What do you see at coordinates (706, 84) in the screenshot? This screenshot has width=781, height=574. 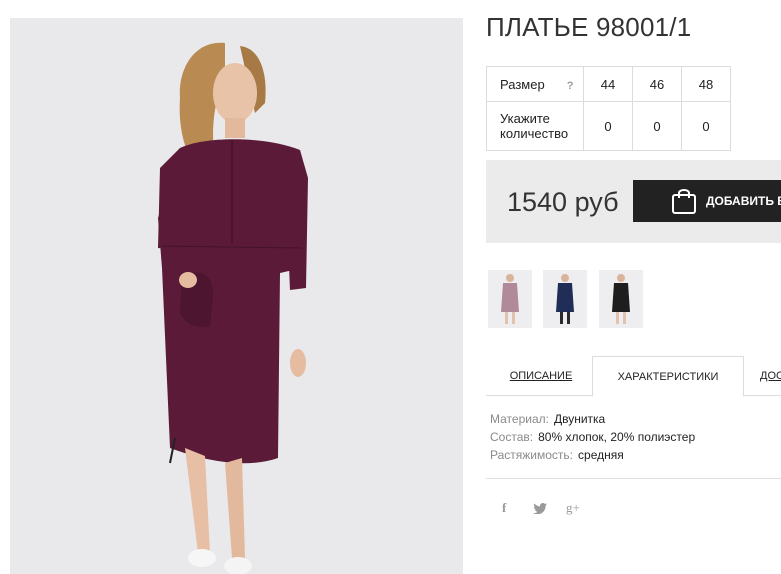 I see `size-48: 48` at bounding box center [706, 84].